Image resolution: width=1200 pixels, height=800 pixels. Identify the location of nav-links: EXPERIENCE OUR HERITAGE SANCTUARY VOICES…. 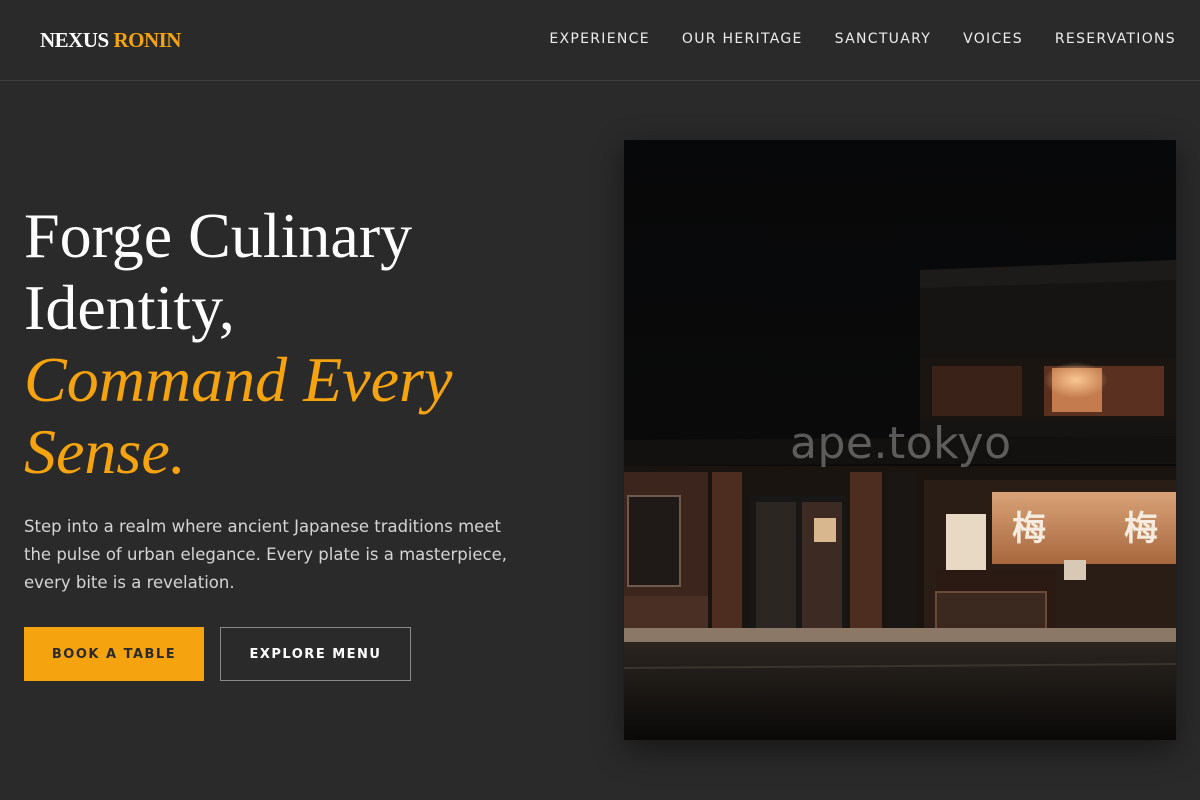
(862, 39).